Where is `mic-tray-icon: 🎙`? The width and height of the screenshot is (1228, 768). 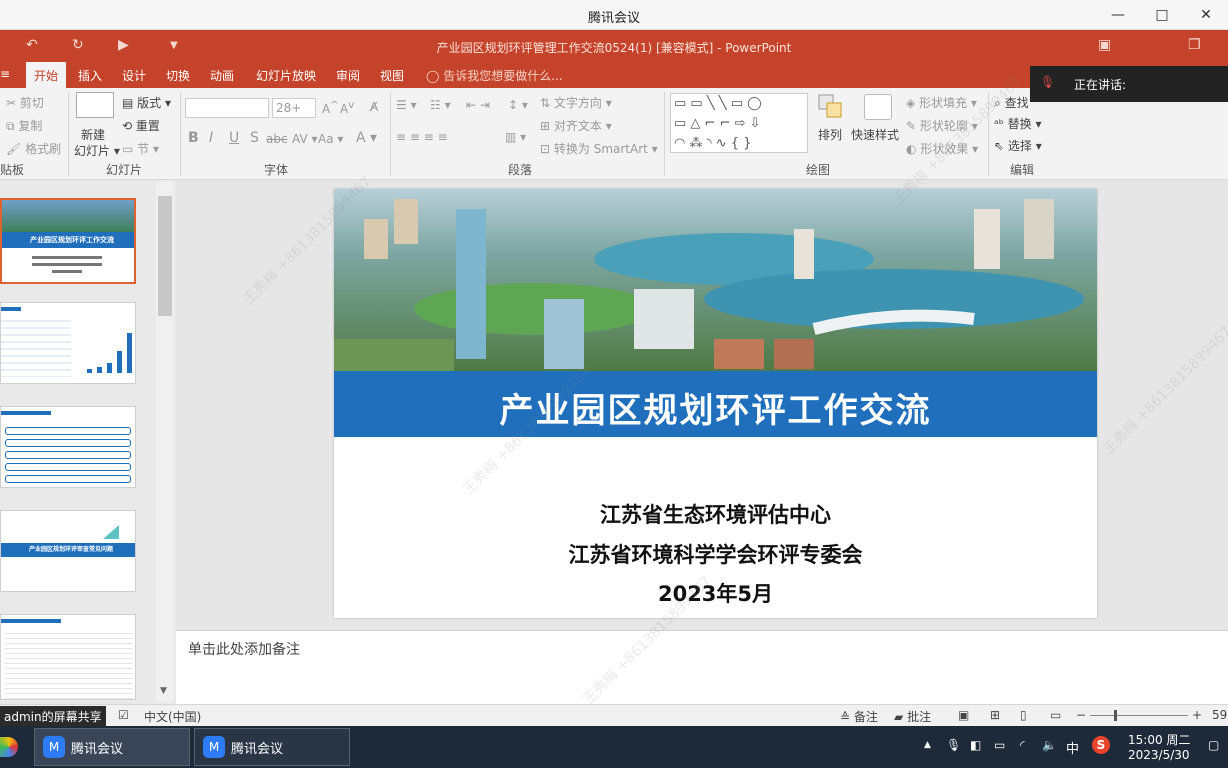 mic-tray-icon: 🎙 is located at coordinates (953, 745).